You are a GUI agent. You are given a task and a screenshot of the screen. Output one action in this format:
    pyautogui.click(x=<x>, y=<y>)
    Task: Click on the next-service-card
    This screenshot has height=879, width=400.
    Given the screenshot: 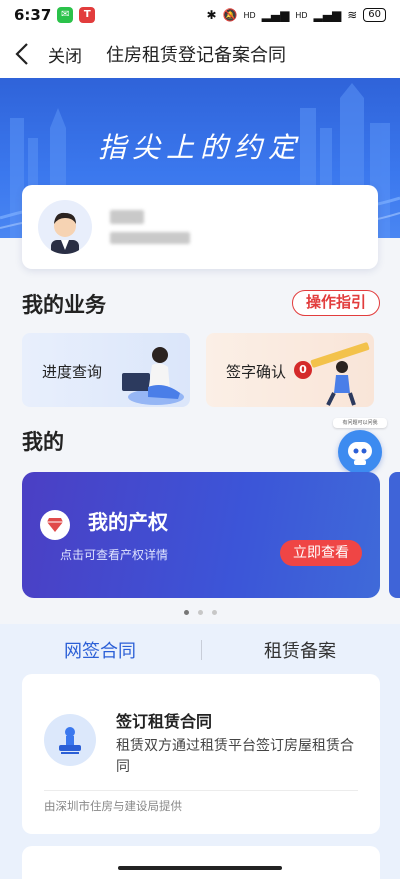 What is the action you would take?
    pyautogui.click(x=201, y=862)
    